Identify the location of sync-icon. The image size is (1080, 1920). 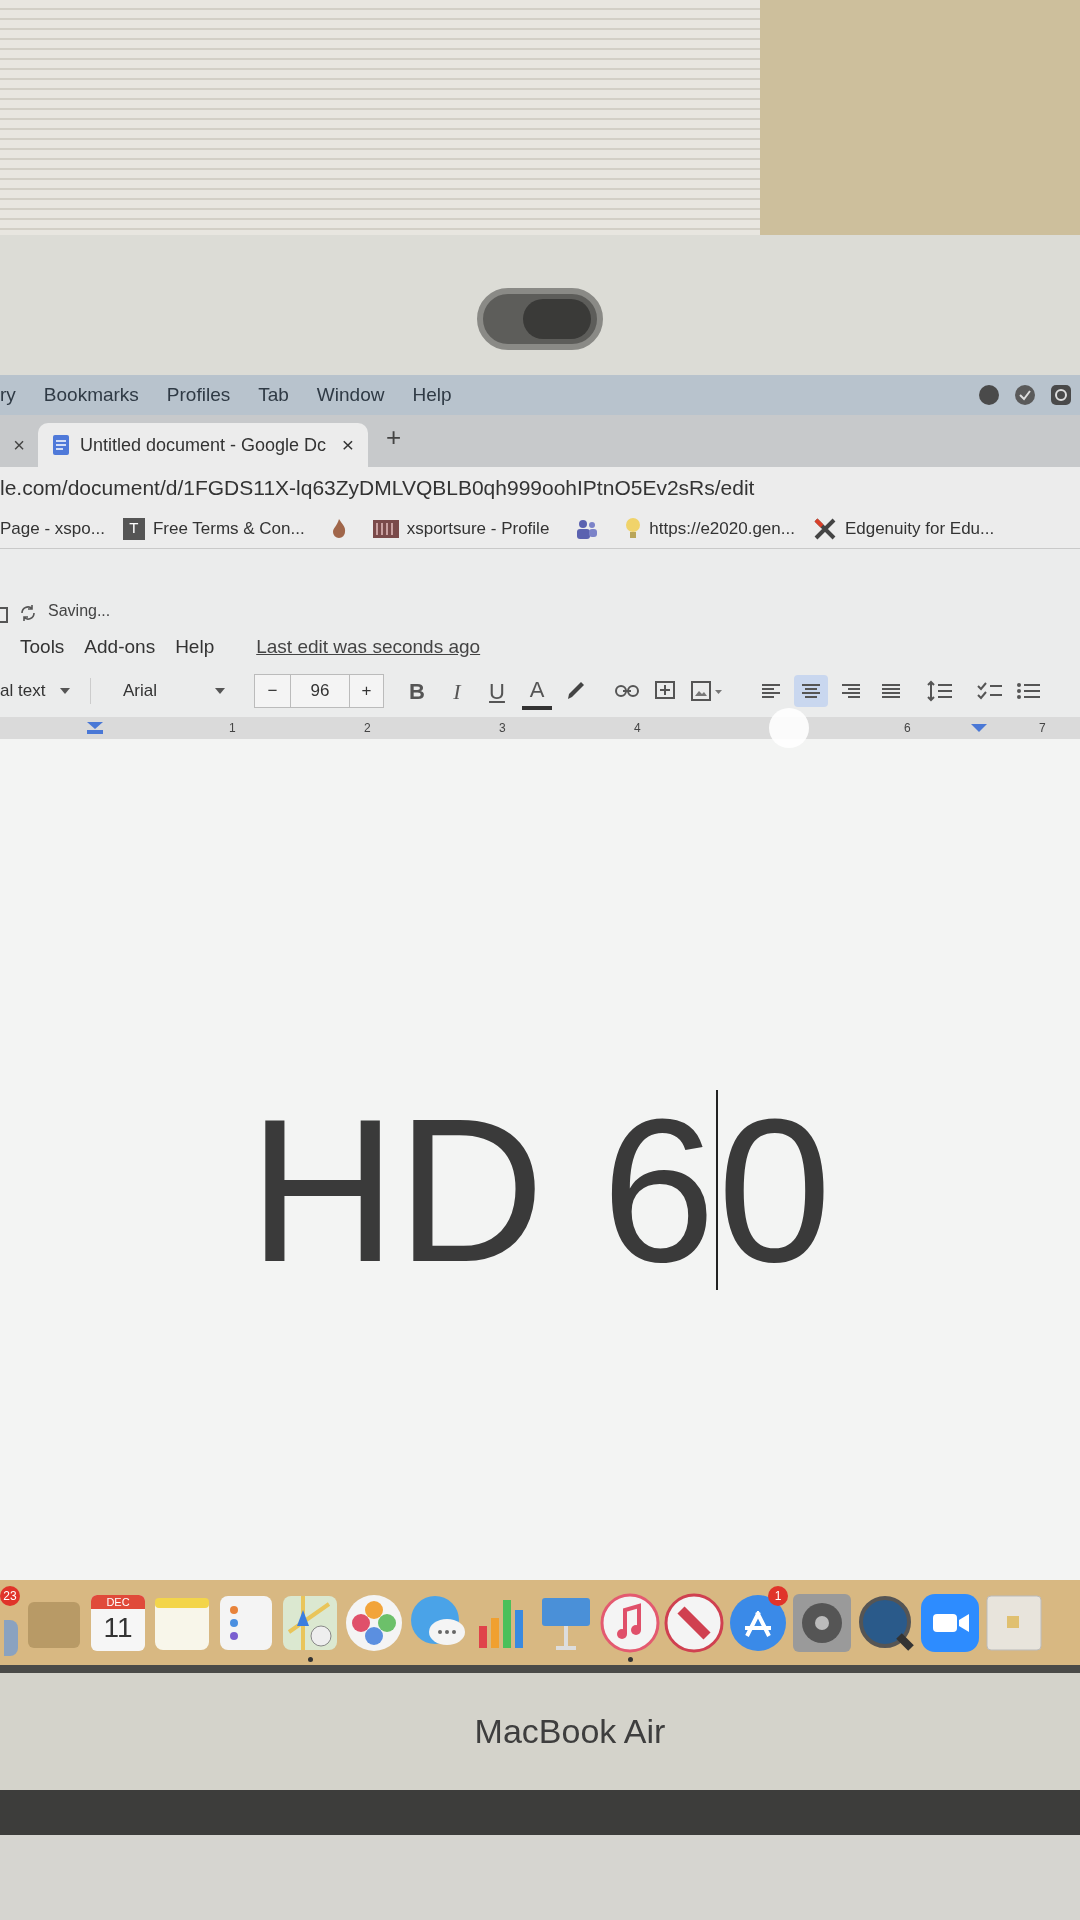
(28, 613).